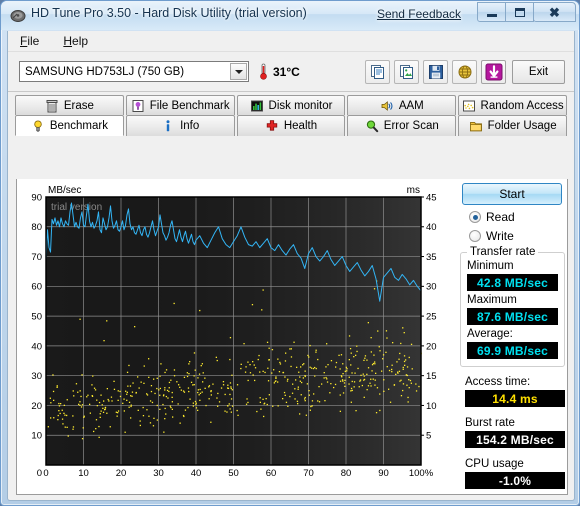 Image resolution: width=580 pixels, height=506 pixels. I want to click on svg-text: ms, so click(413, 190).